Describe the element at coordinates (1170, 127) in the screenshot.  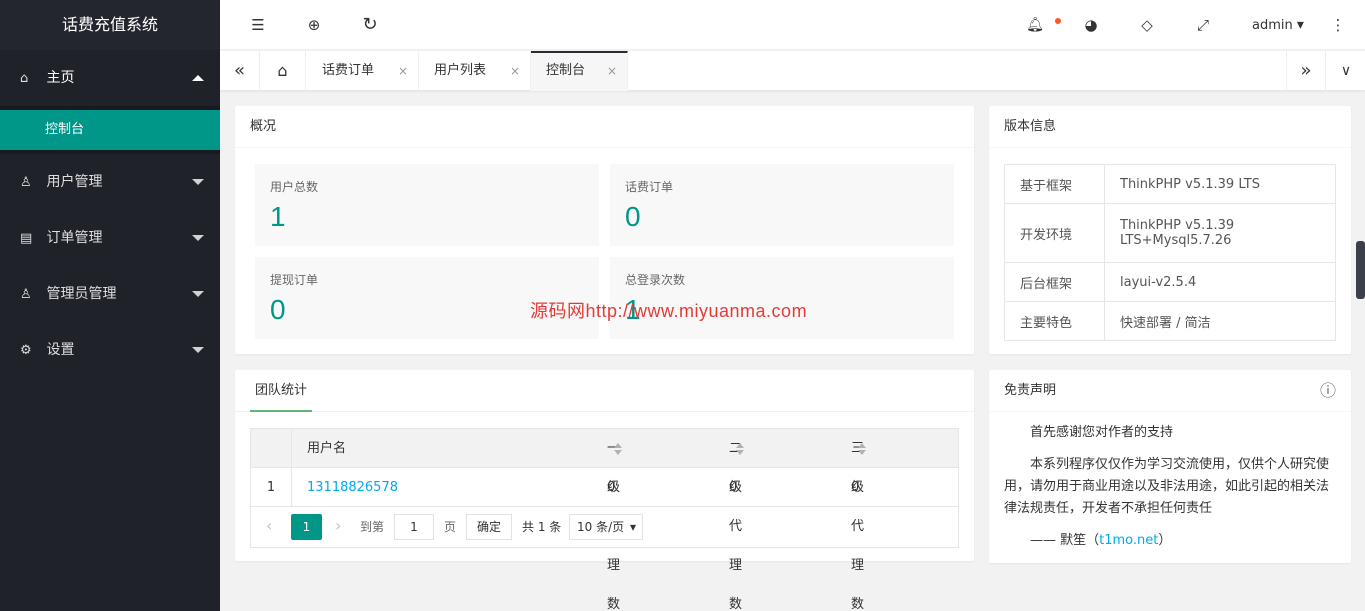
I see `version-title: 版本信息` at that location.